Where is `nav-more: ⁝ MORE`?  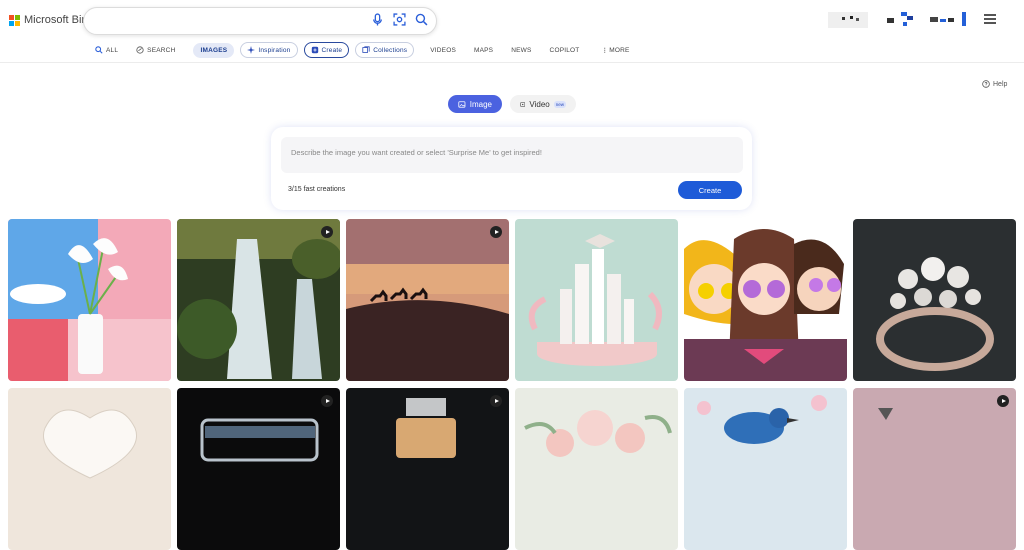 nav-more: ⁝ MORE is located at coordinates (616, 50).